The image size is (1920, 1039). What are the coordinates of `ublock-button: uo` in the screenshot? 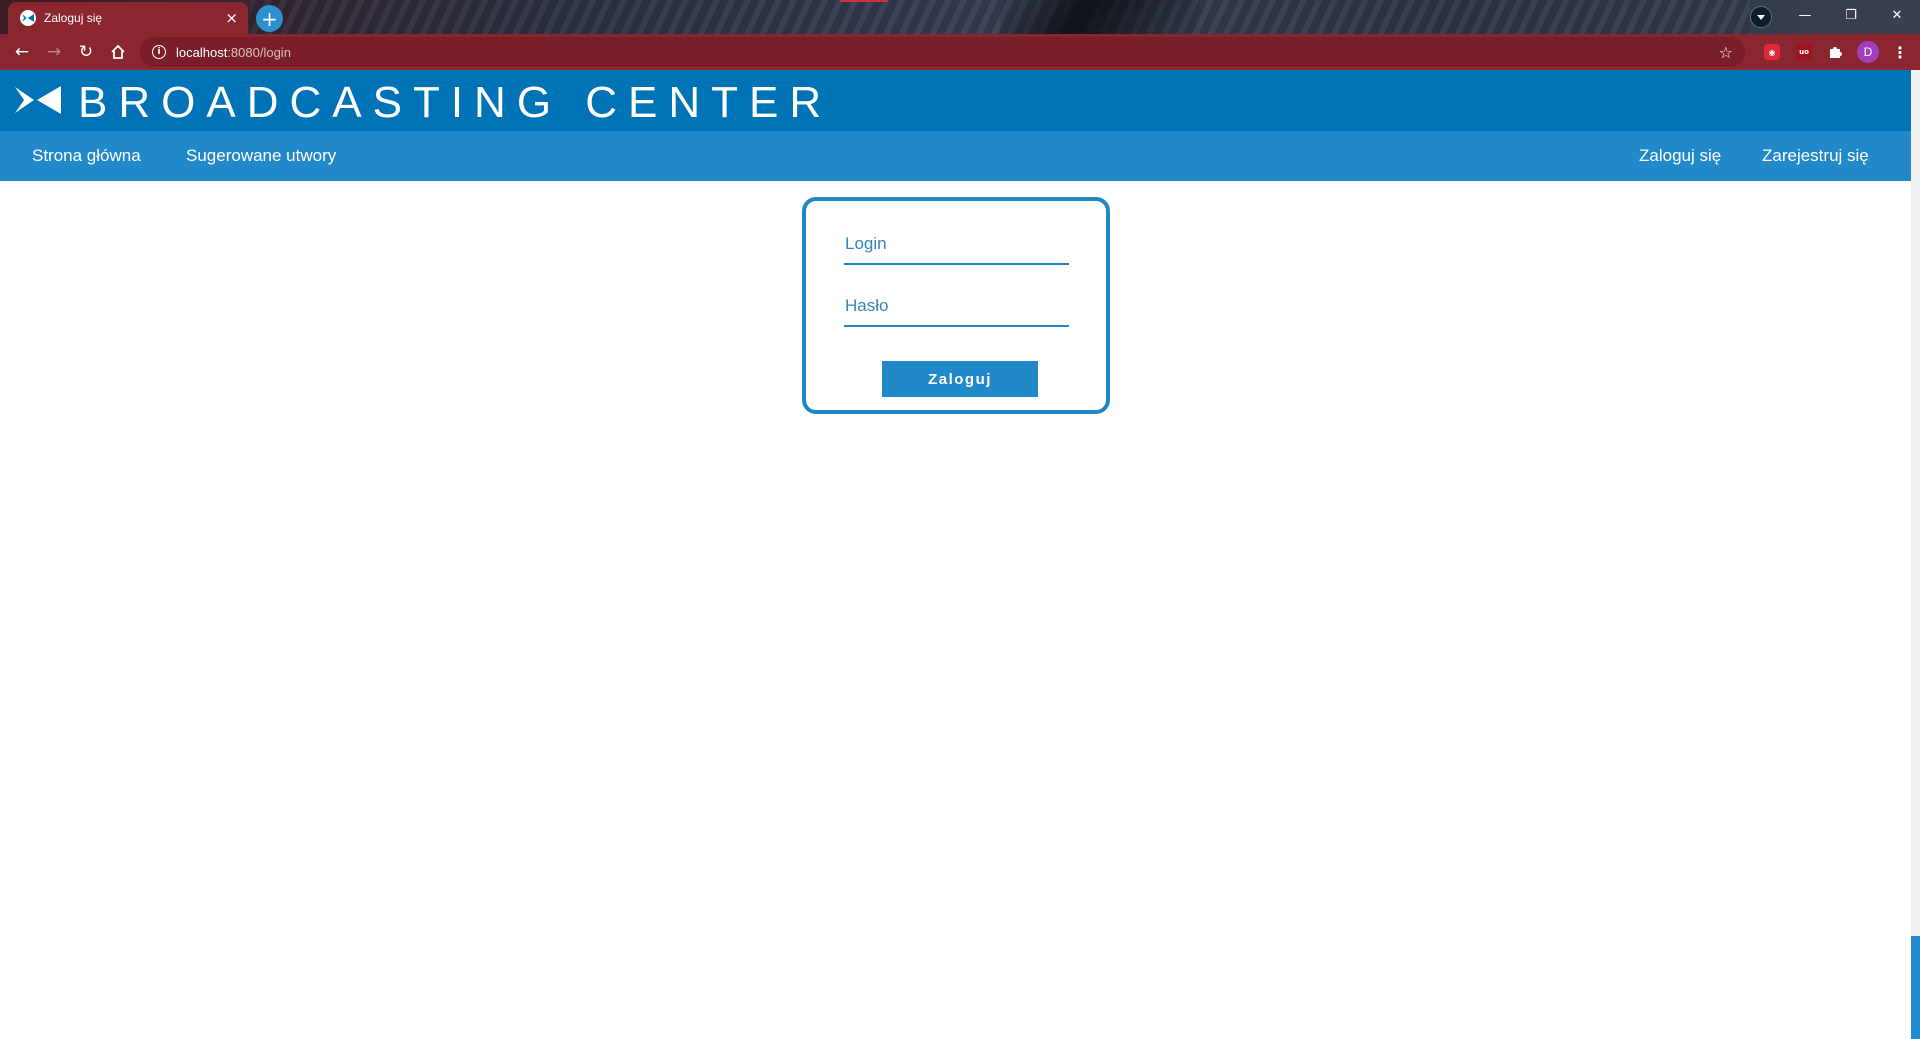 It's located at (1804, 52).